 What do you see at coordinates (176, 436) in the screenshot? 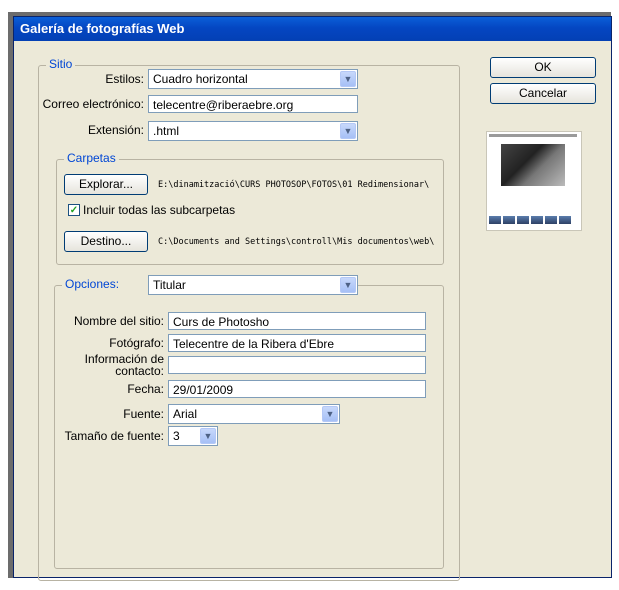
I see `font-size-value: 3` at bounding box center [176, 436].